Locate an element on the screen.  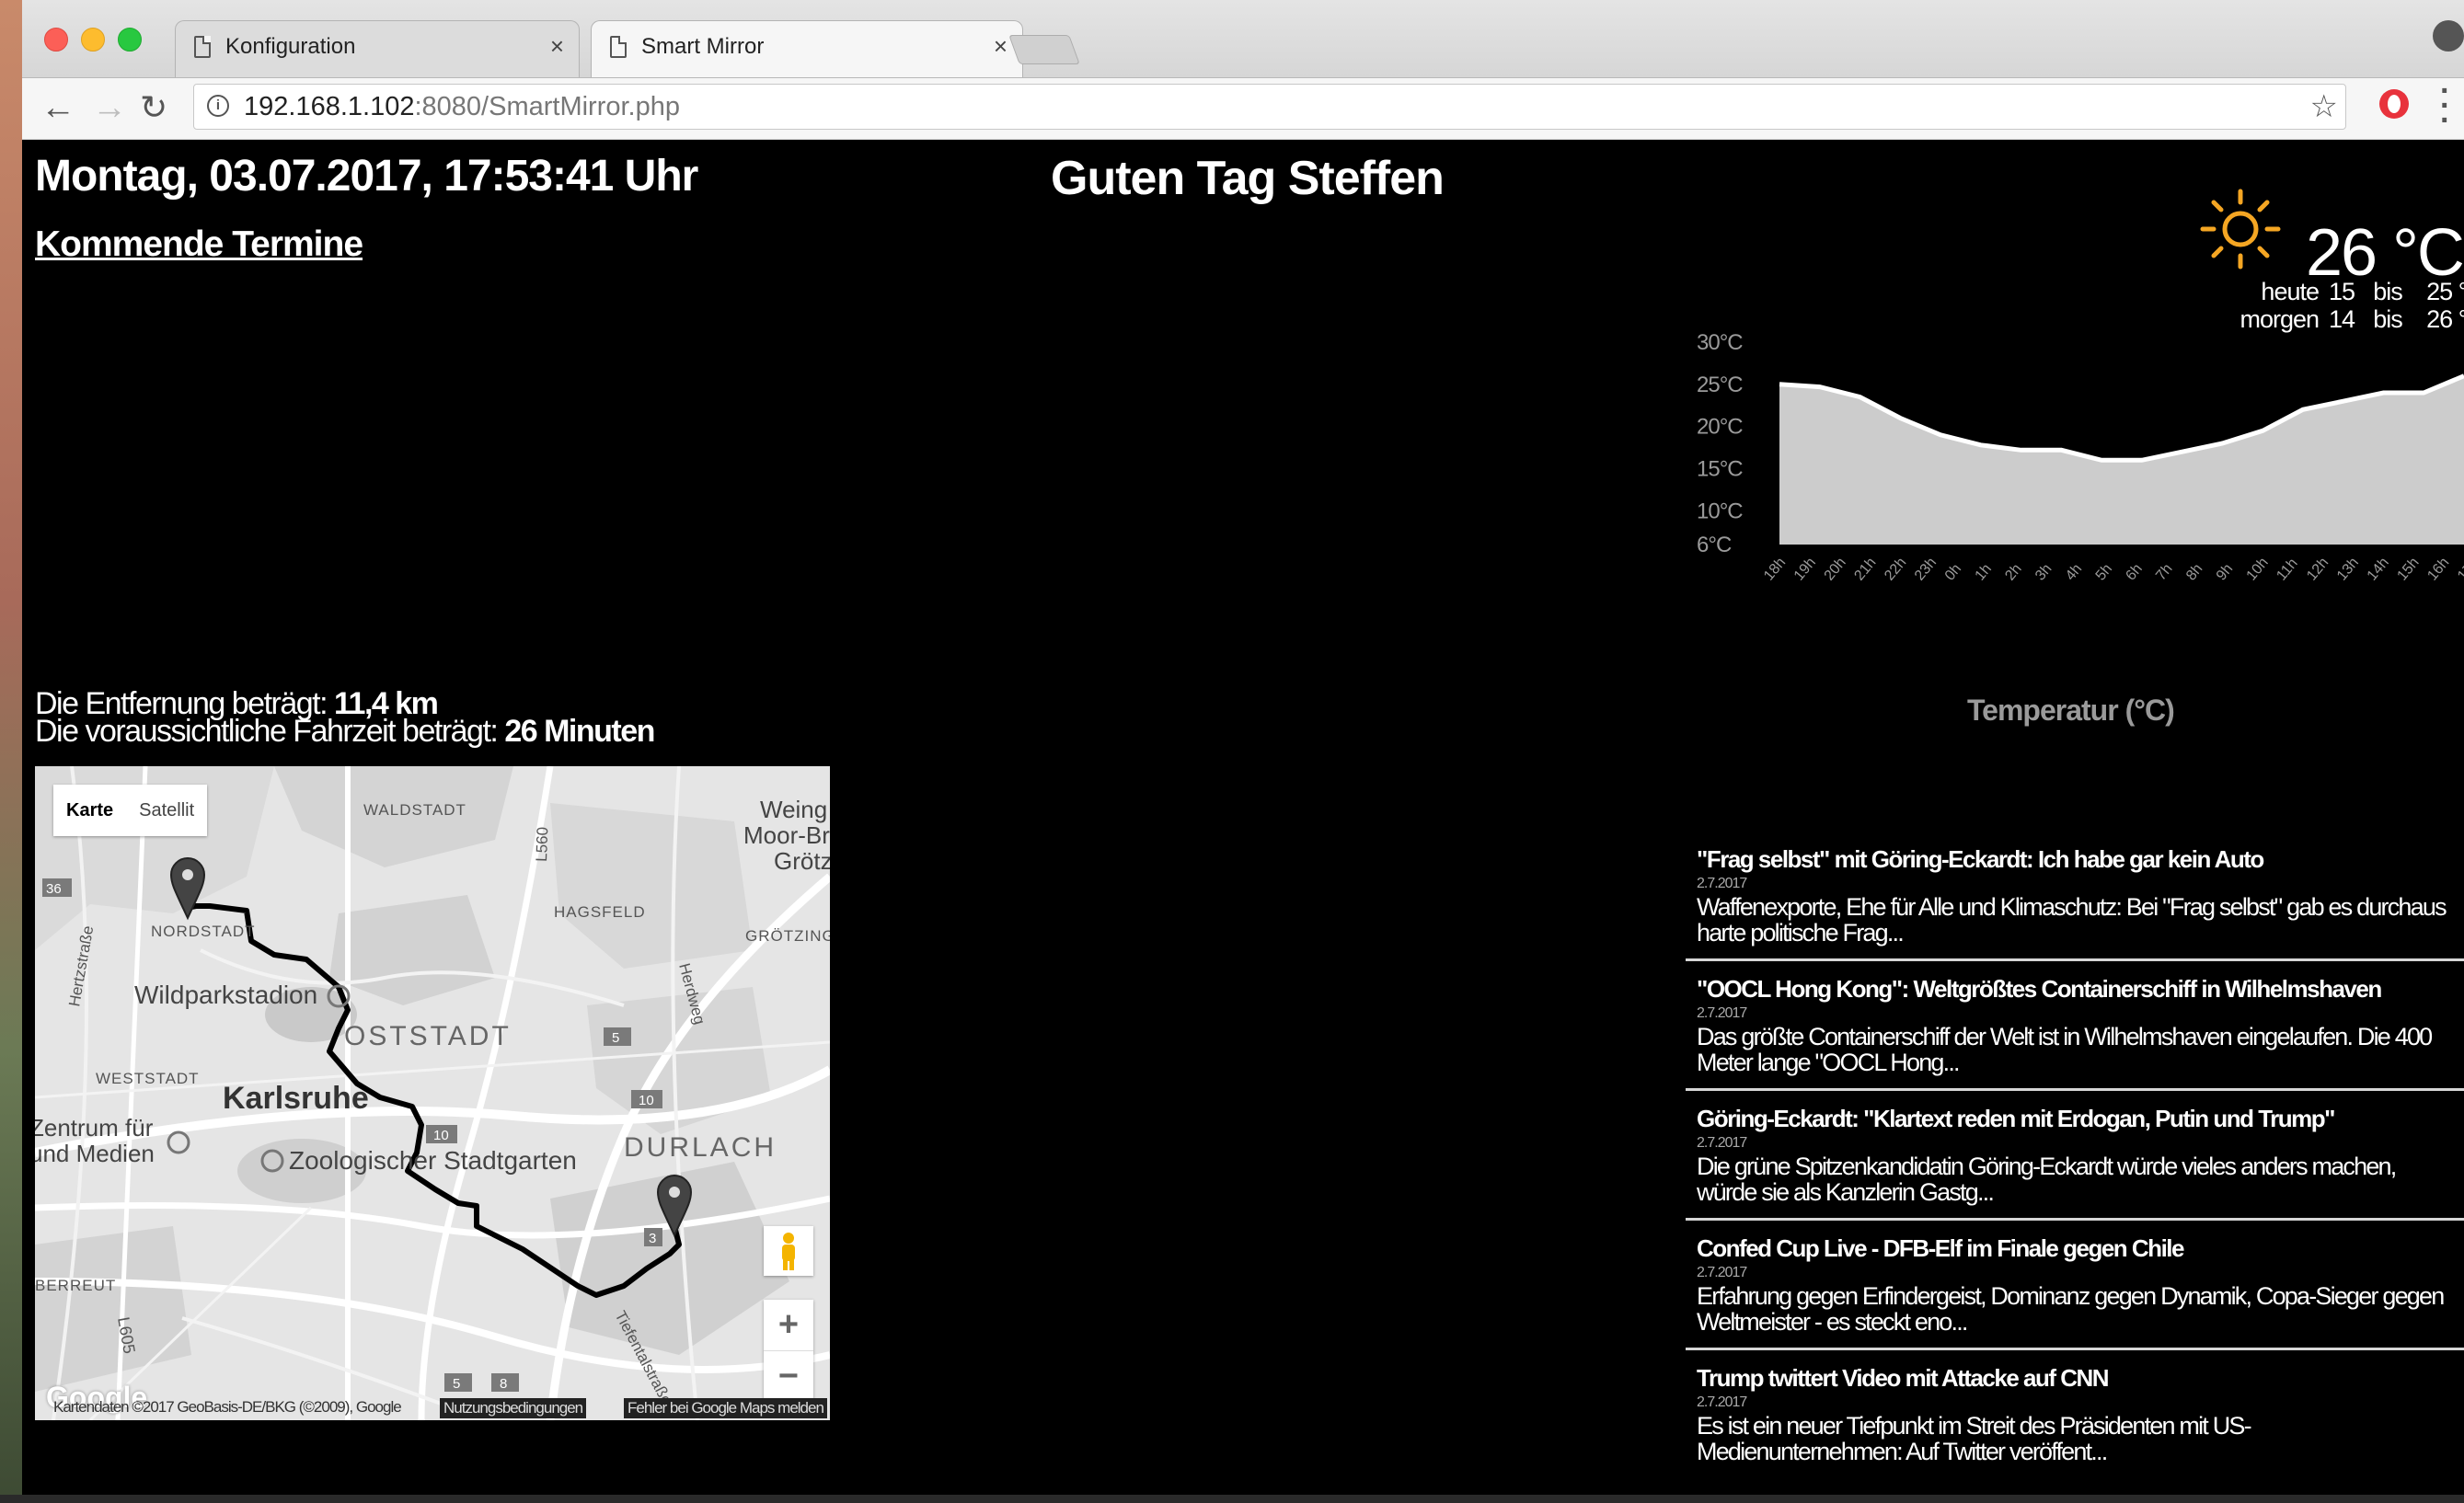
current-temperature: 26 °C is located at coordinates (2385, 253).